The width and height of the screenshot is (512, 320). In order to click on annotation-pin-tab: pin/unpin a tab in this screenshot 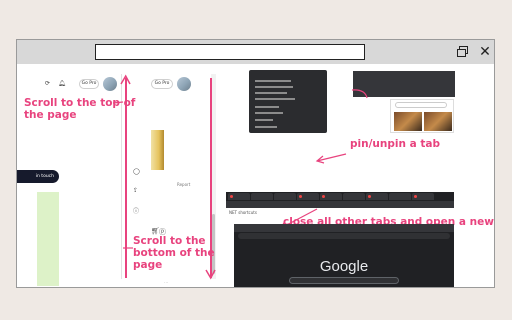, I will do `click(395, 144)`.